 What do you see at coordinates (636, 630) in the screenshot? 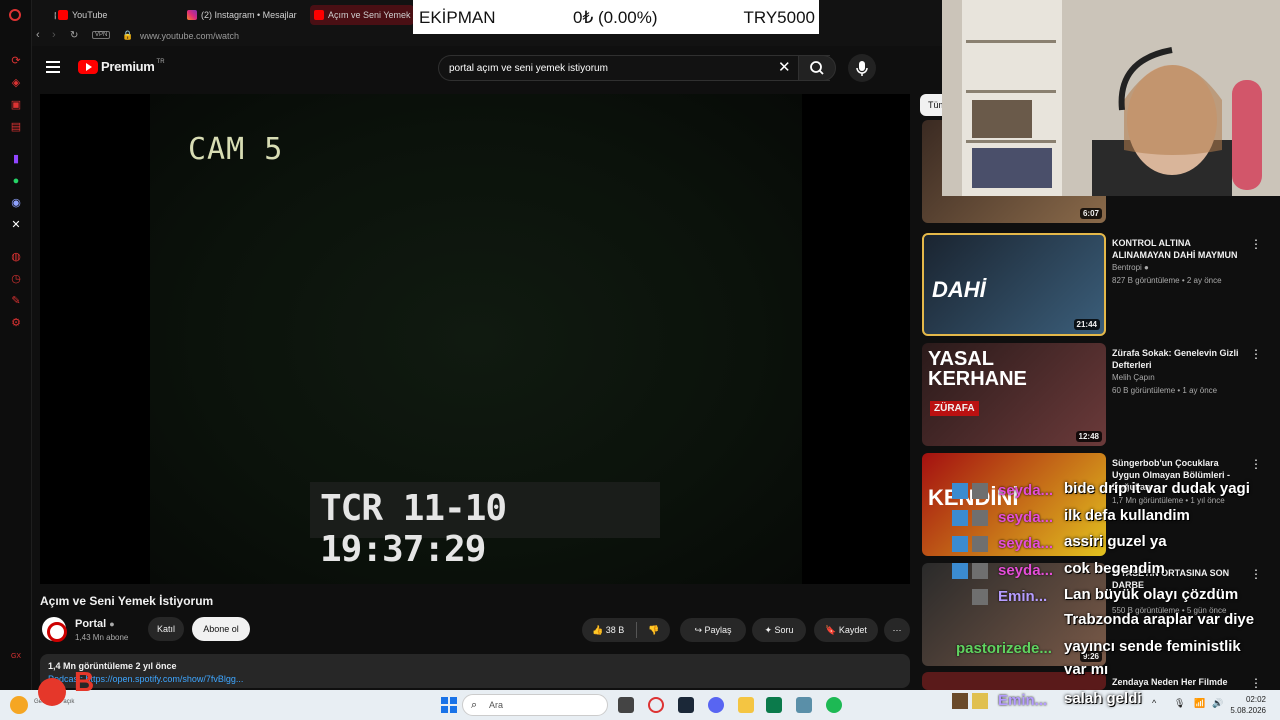
I see `divider` at bounding box center [636, 630].